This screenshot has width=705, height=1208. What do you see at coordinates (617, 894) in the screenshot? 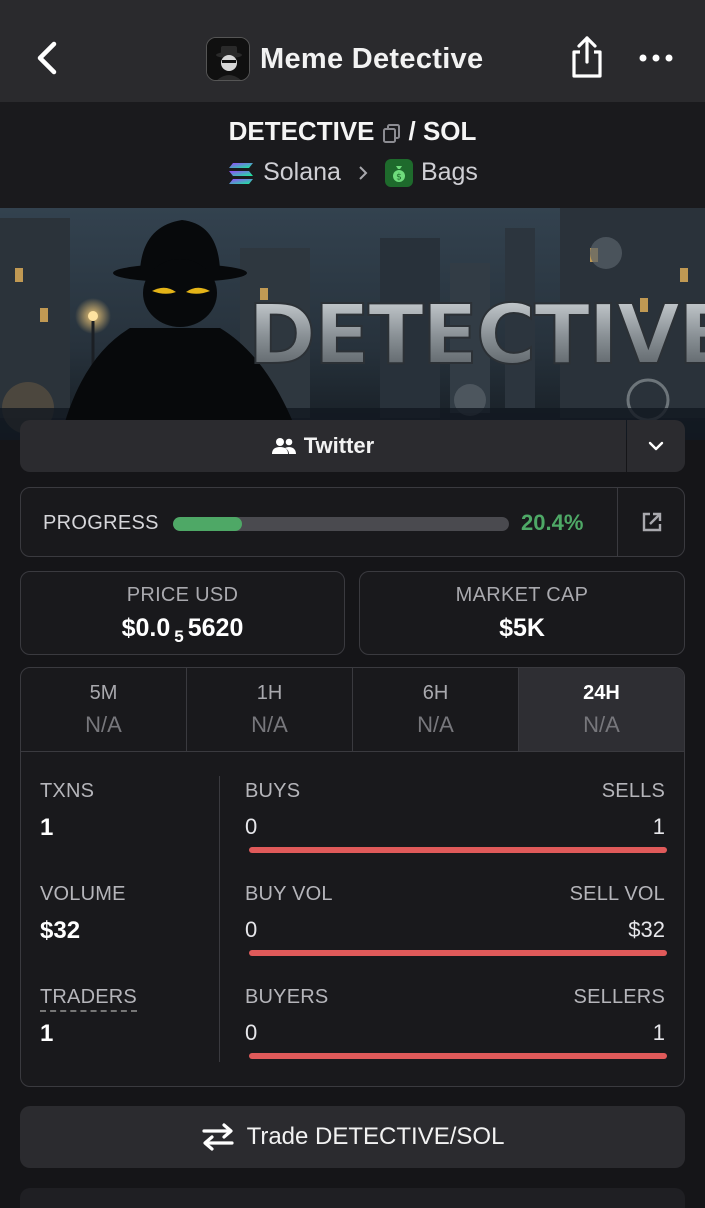
I see `sell-vol-label: SELL VOL` at bounding box center [617, 894].